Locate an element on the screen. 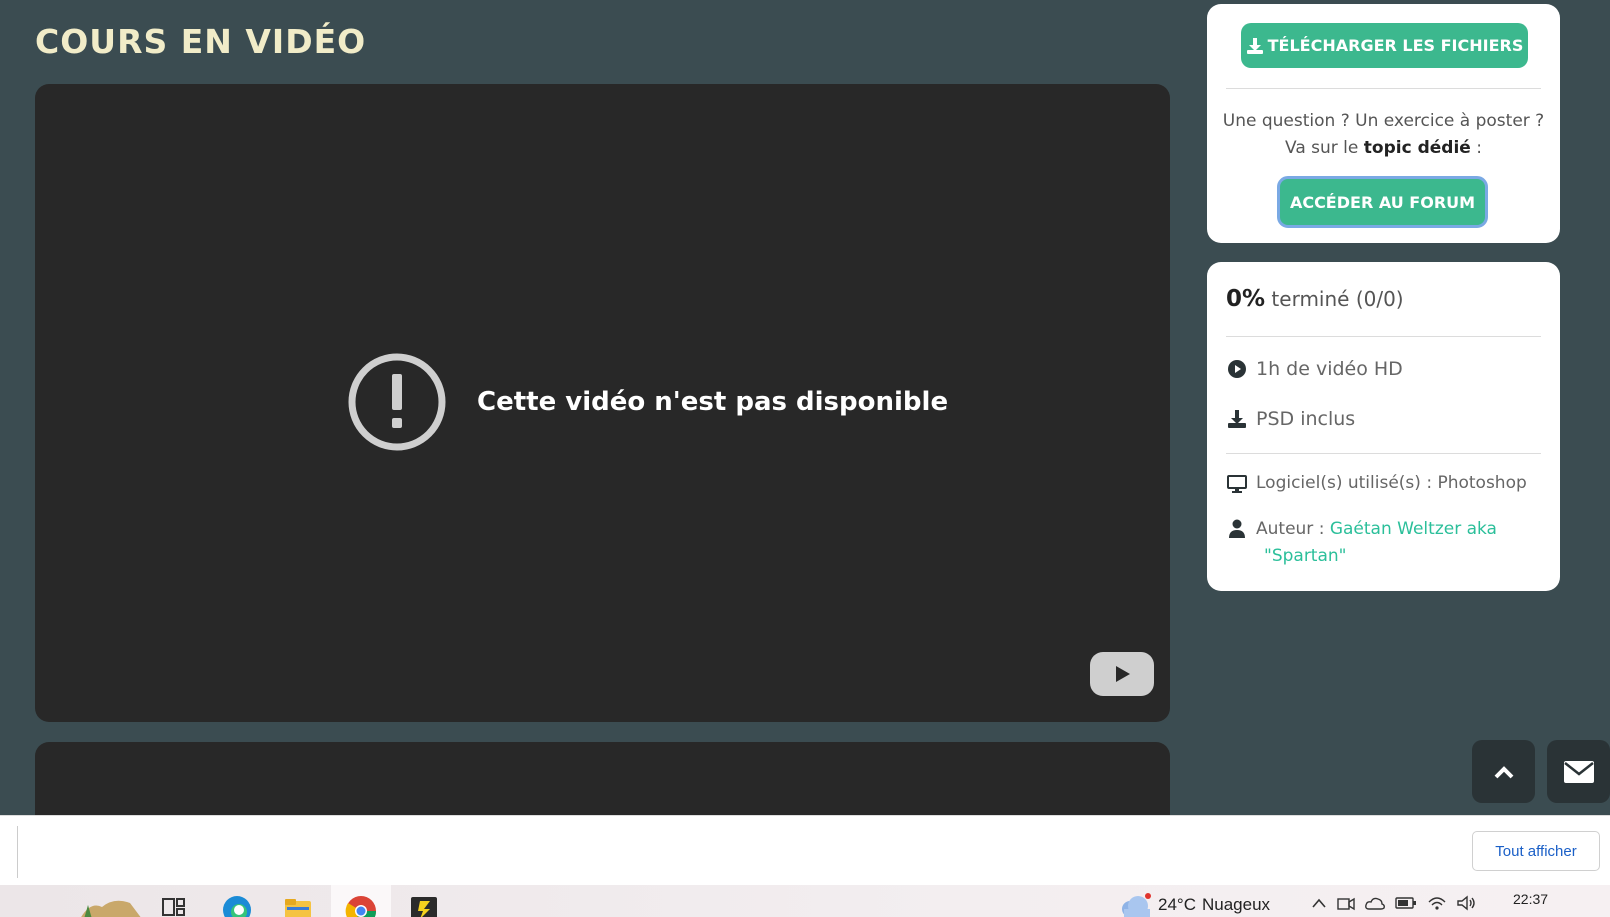  edge-icon is located at coordinates (237, 906).